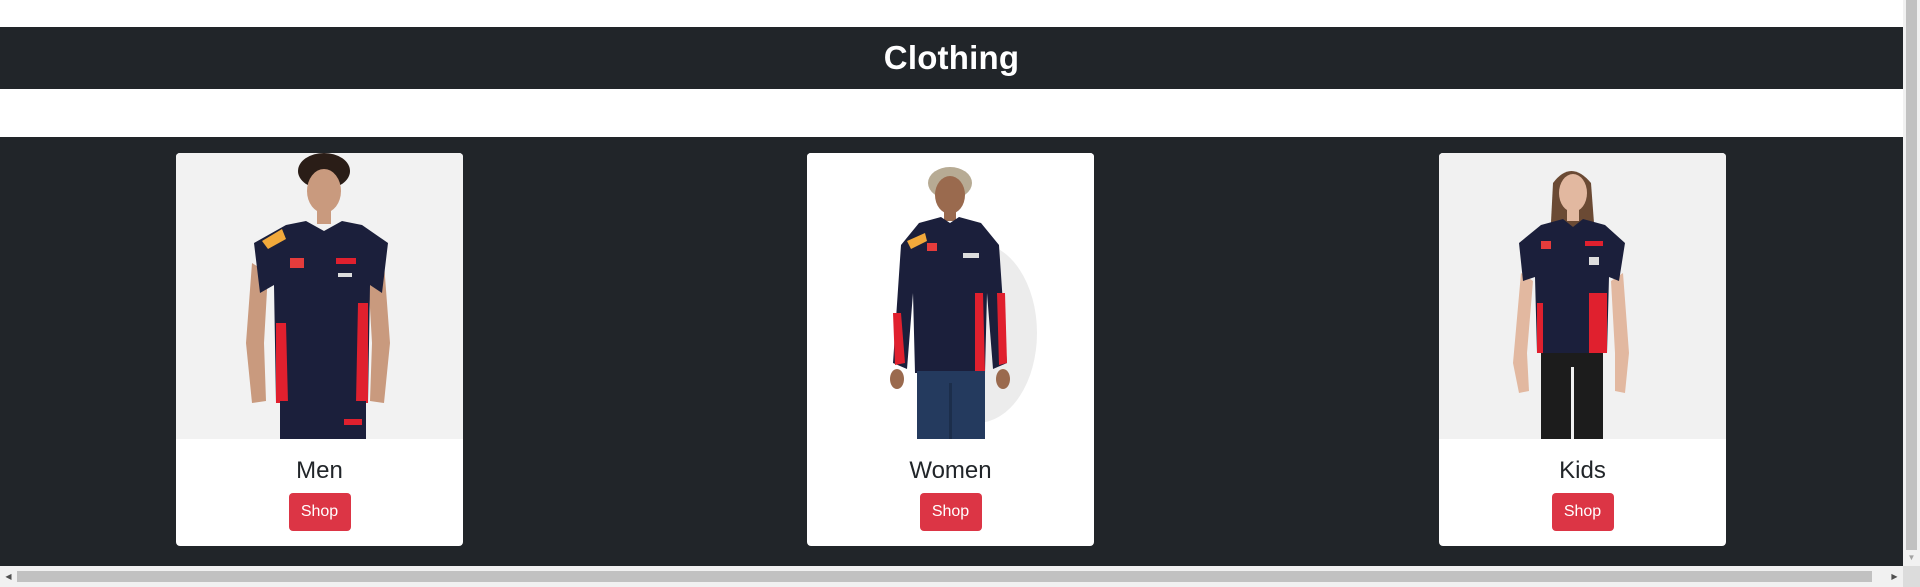 This screenshot has height=587, width=1920. I want to click on women-model-image, so click(950, 296).